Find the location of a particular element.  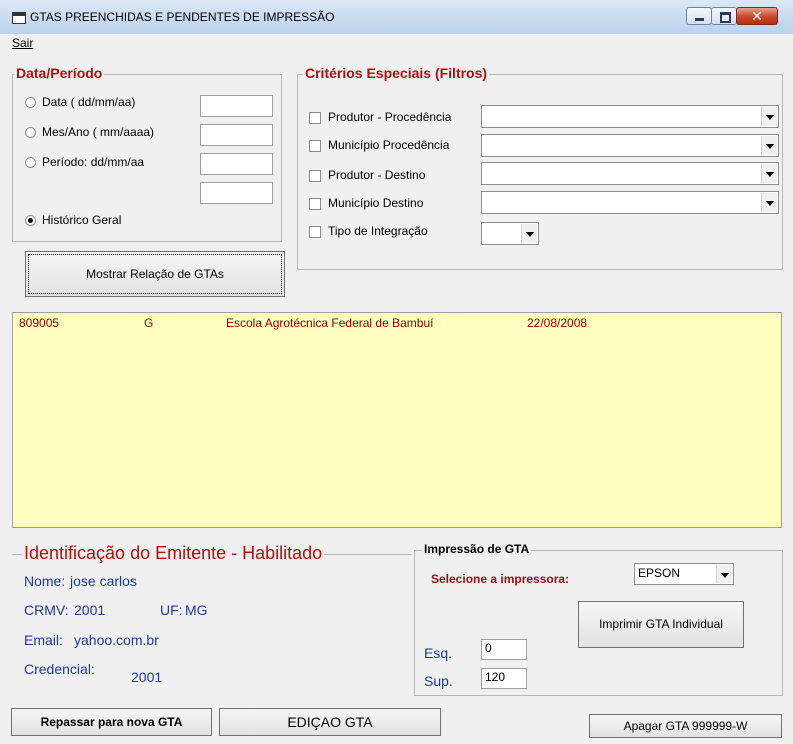

checkbox-tipo-integracao is located at coordinates (315, 232).